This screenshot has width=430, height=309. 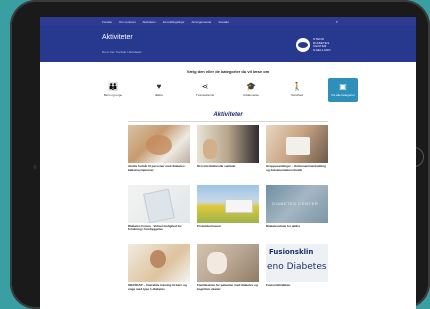 What do you see at coordinates (297, 226) in the screenshot?
I see `activity-caption: Diabetesskole for ældre` at bounding box center [297, 226].